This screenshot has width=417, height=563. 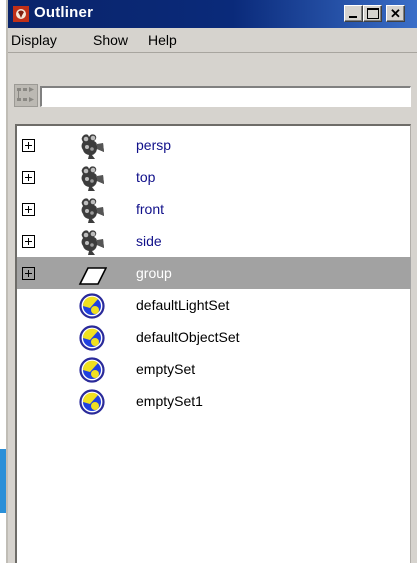 I want to click on filter-input, so click(x=225, y=96).